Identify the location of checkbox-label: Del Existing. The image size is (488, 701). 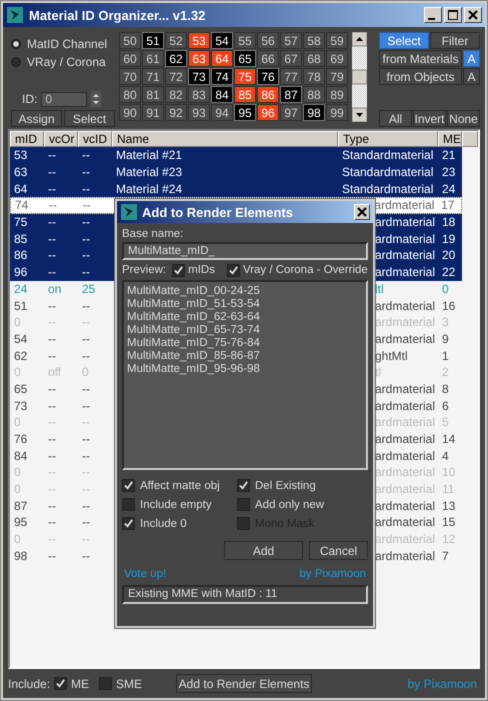
(285, 486).